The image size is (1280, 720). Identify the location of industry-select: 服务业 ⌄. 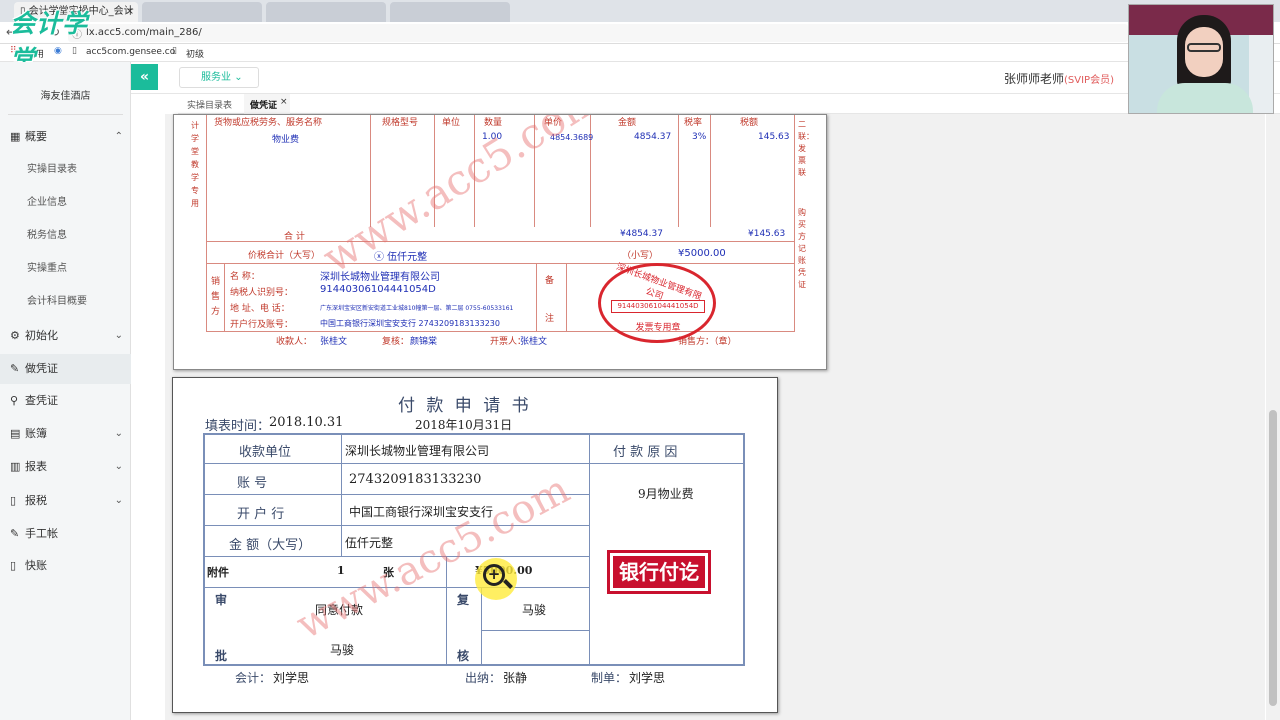
(219, 77).